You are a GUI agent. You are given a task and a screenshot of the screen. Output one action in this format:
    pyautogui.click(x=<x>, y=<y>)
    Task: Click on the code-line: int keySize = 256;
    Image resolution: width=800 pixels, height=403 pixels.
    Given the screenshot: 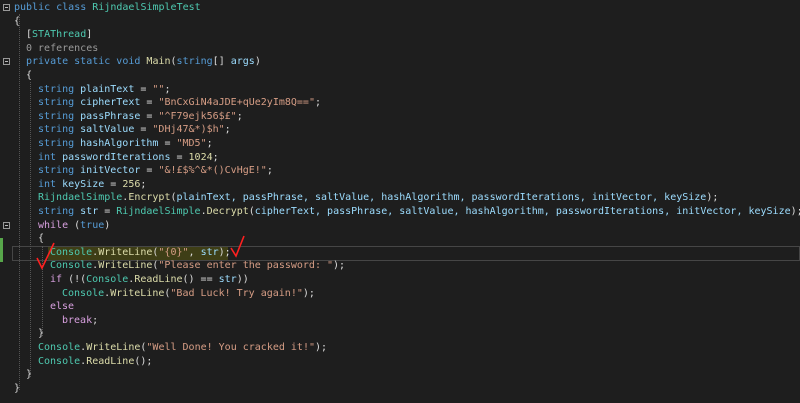 What is the action you would take?
    pyautogui.click(x=400, y=185)
    